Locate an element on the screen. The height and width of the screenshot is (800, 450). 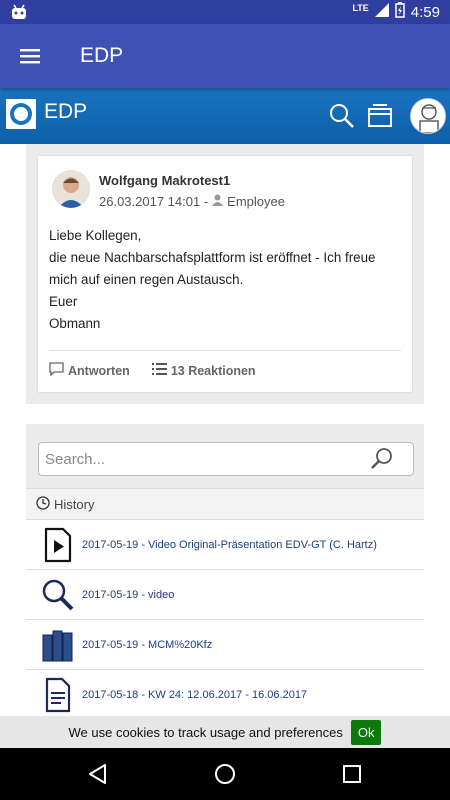
post-body-line: Liebe Kollegen, is located at coordinates (95, 235).